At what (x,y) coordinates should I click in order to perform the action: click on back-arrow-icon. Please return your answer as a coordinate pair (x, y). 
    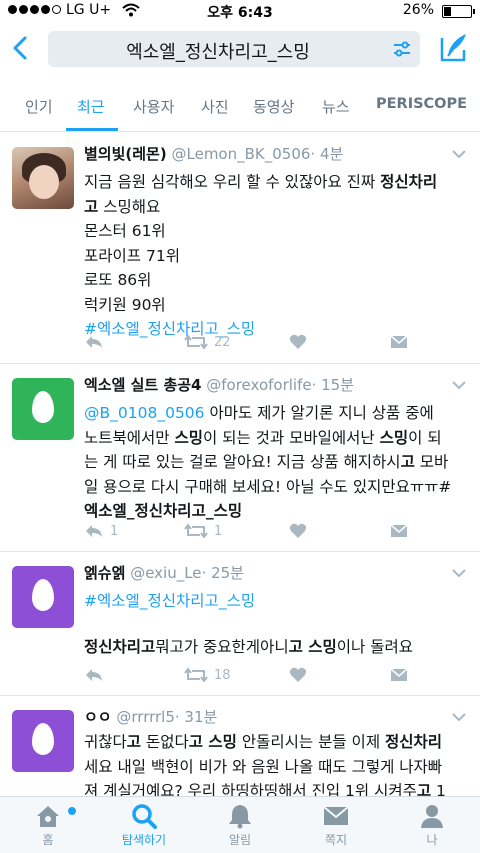
    Looking at the image, I should click on (21, 48).